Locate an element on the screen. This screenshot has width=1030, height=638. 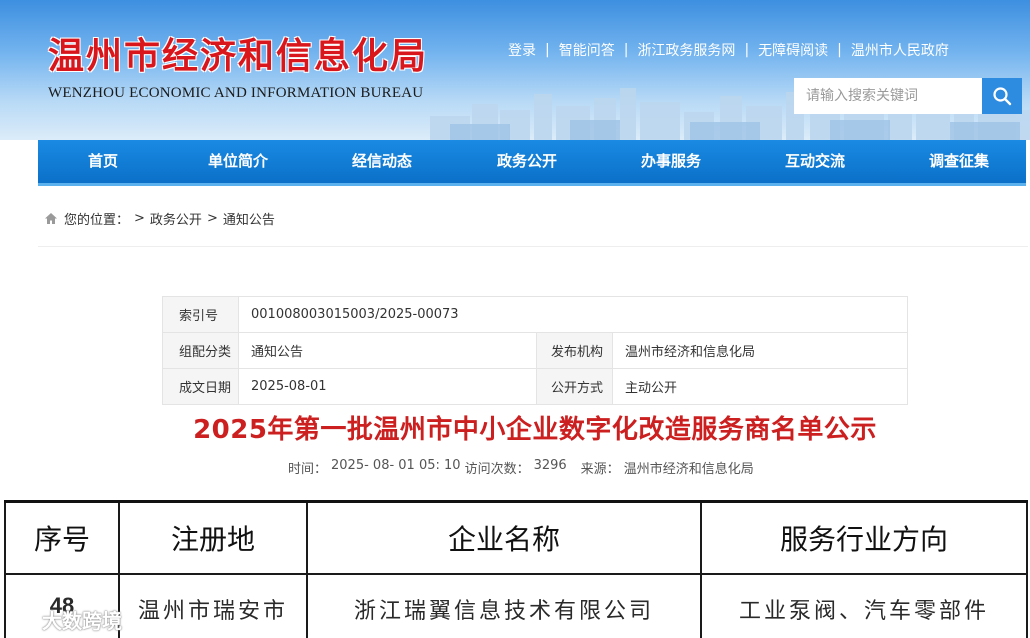
main-nav: 首页 单位简介 经信动态 政务公开 办事服务 互动交流 调查征集 is located at coordinates (532, 163).